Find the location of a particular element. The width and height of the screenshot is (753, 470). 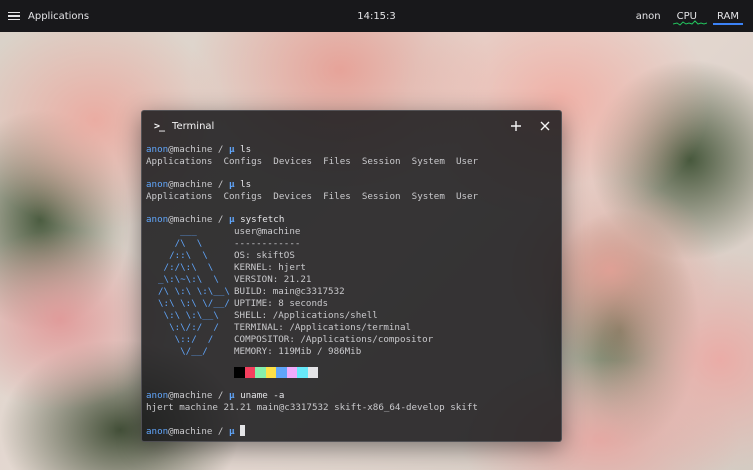

ascii-art-line: ___ is located at coordinates (177, 231).